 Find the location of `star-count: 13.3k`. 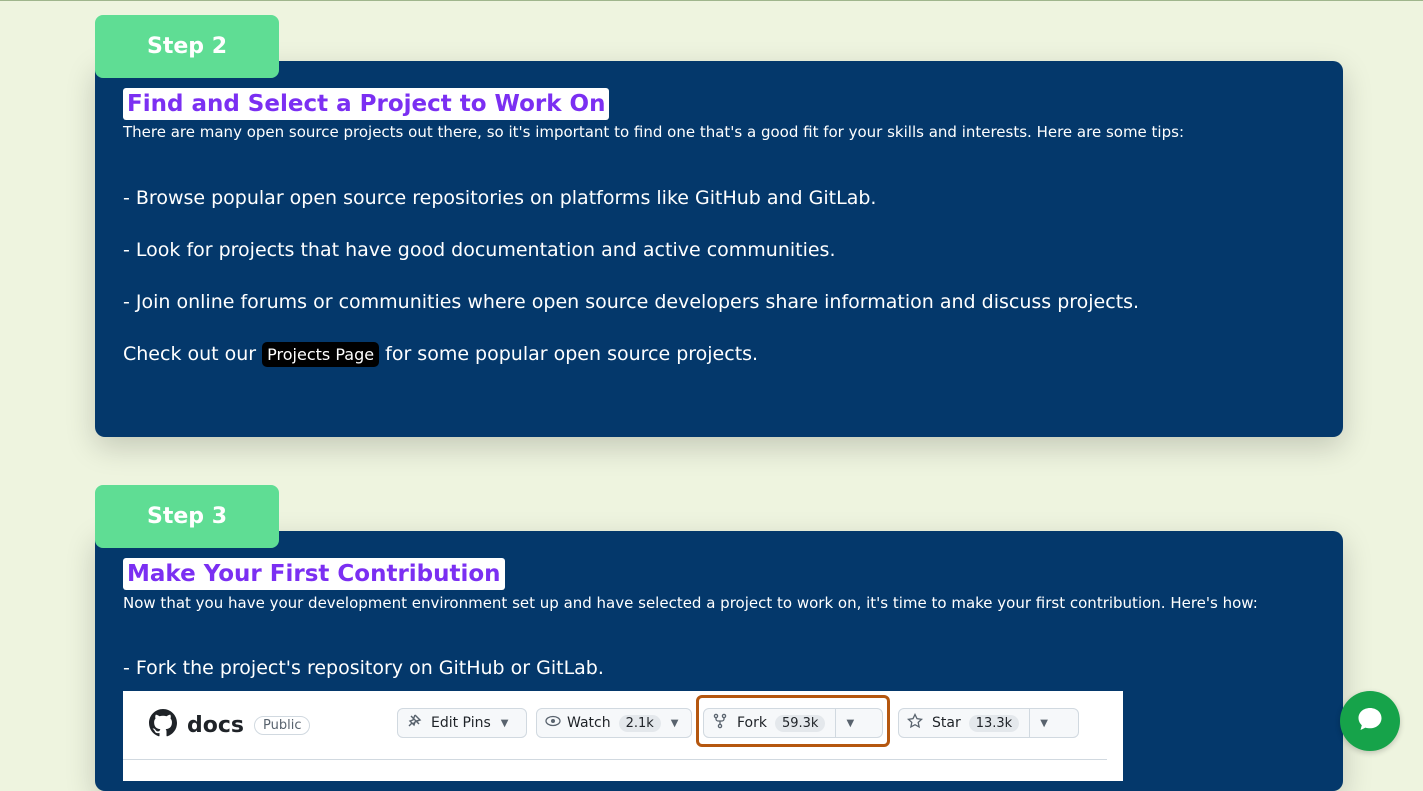

star-count: 13.3k is located at coordinates (994, 723).